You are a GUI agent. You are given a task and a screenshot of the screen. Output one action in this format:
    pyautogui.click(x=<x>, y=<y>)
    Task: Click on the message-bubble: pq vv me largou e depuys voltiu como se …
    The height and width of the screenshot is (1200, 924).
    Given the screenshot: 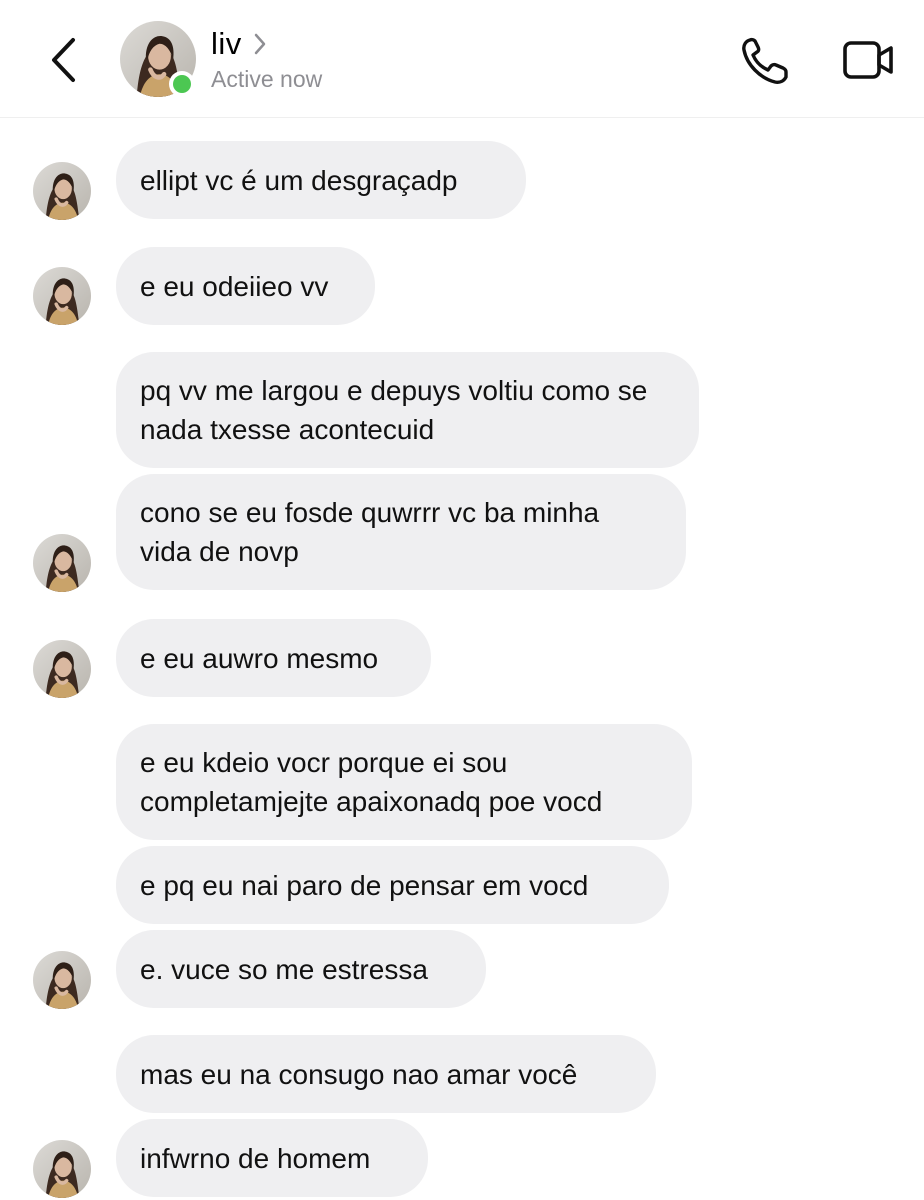 What is the action you would take?
    pyautogui.click(x=407, y=410)
    